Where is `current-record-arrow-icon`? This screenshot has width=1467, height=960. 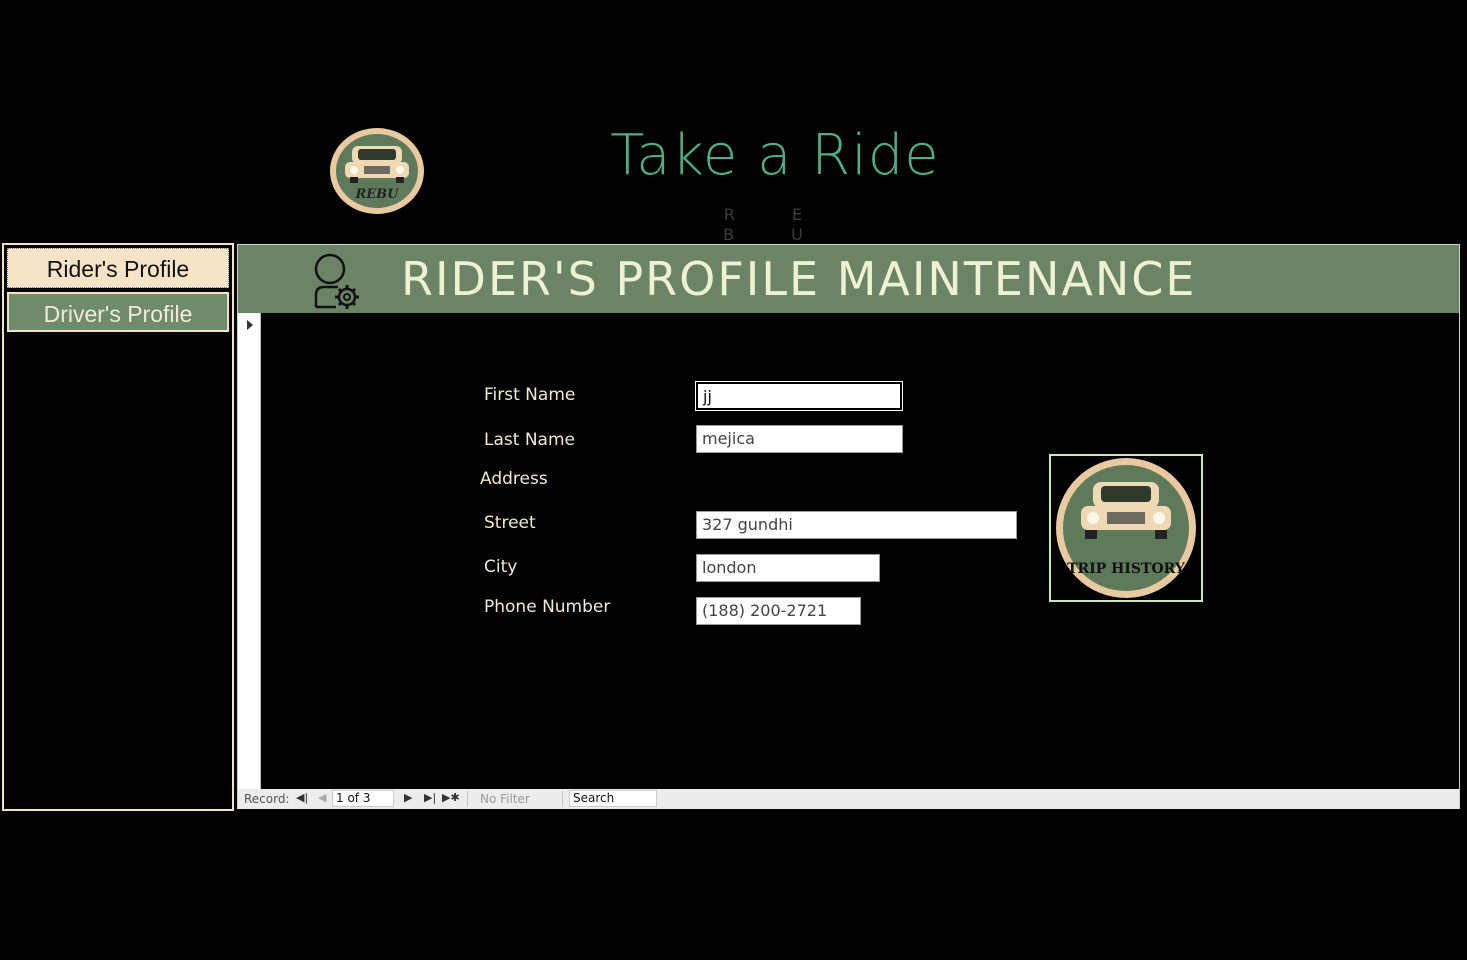
current-record-arrow-icon is located at coordinates (250, 325).